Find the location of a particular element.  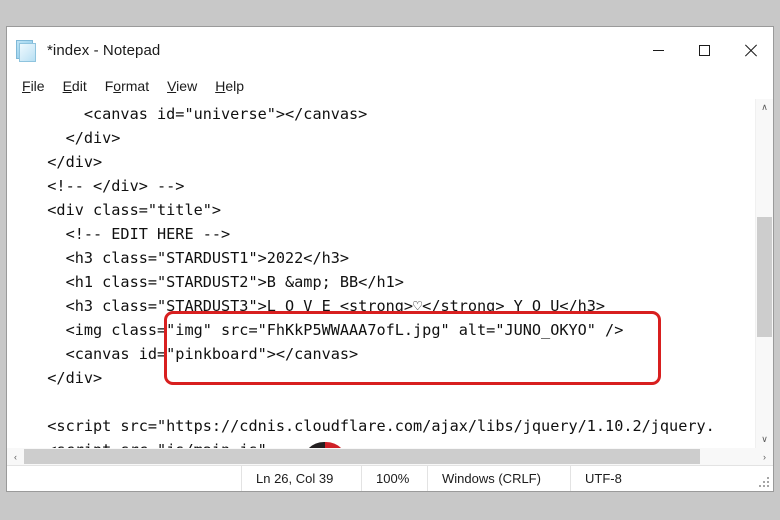

maximize-button is located at coordinates (704, 50).